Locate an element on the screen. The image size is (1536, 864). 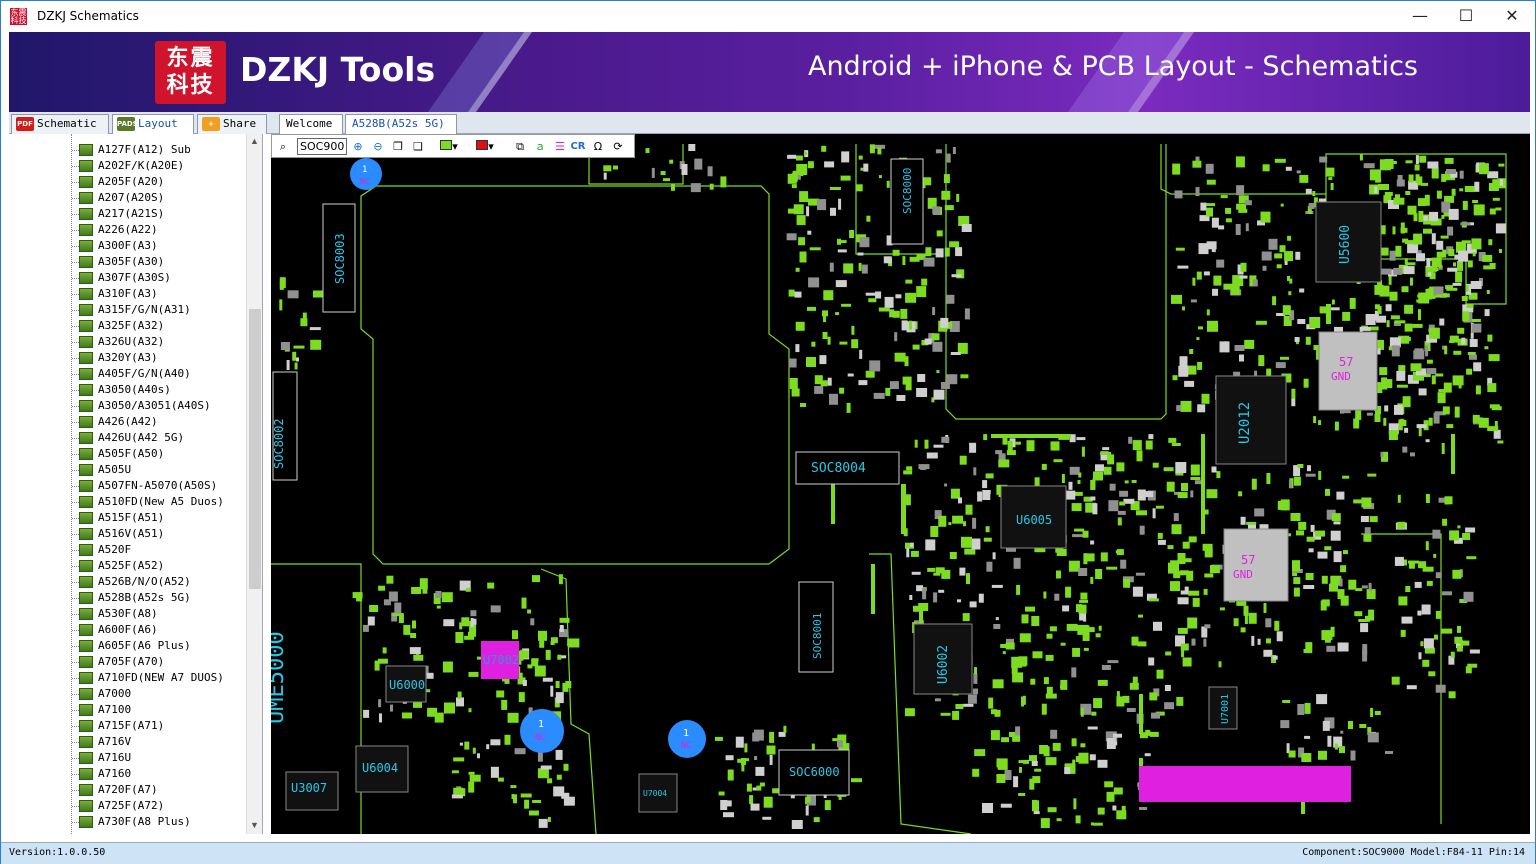
component-search-input is located at coordinates (322, 146).